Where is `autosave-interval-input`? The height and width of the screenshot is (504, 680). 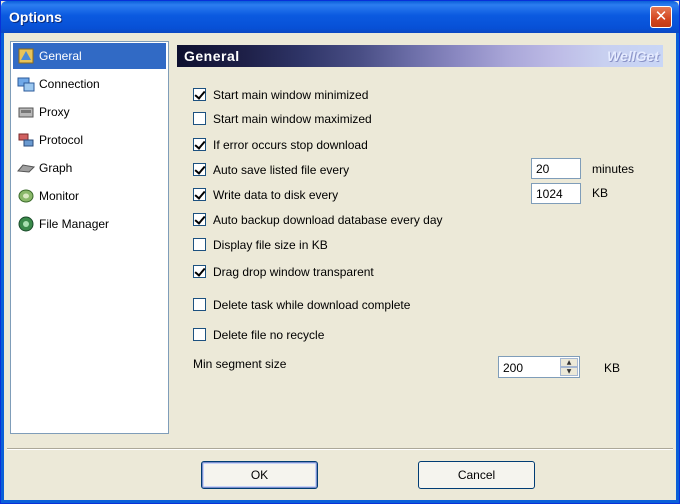 autosave-interval-input is located at coordinates (556, 168).